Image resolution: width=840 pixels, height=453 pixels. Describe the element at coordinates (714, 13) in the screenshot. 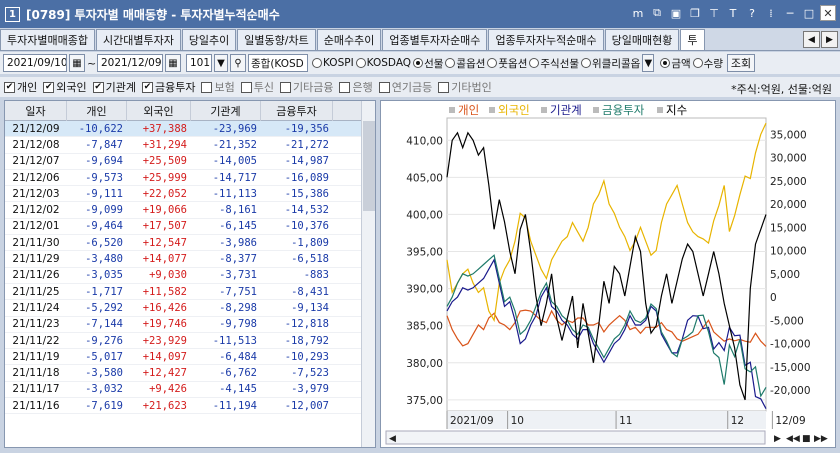

I see `pin-icon: ⊤` at that location.